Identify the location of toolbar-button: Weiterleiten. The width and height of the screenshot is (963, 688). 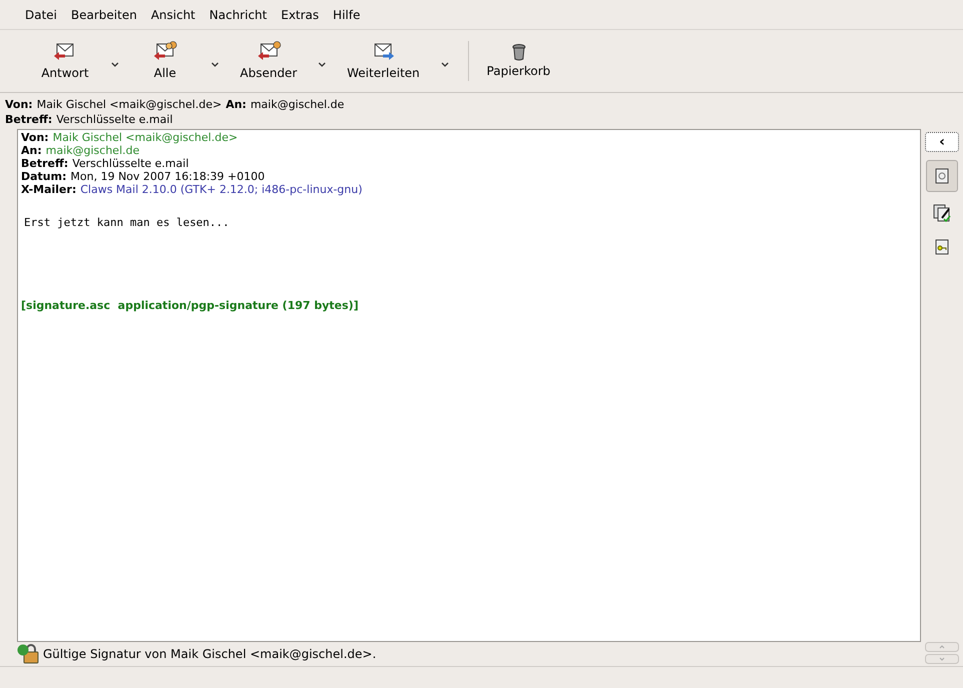
(383, 61).